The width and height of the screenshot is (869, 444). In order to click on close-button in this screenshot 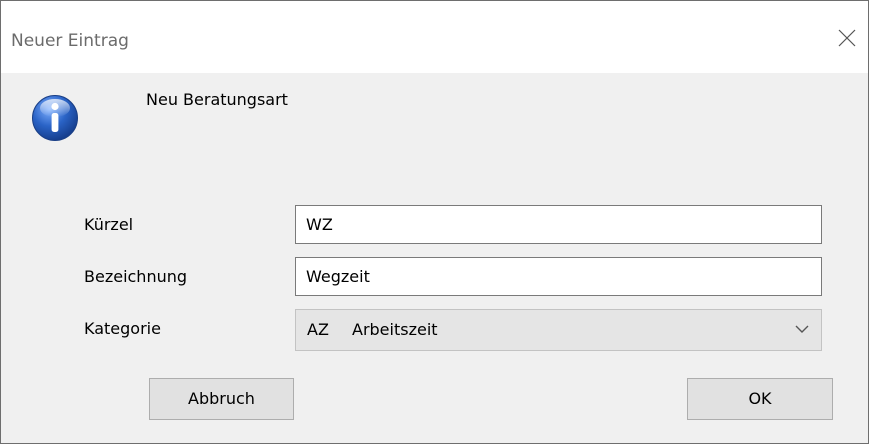, I will do `click(847, 38)`.